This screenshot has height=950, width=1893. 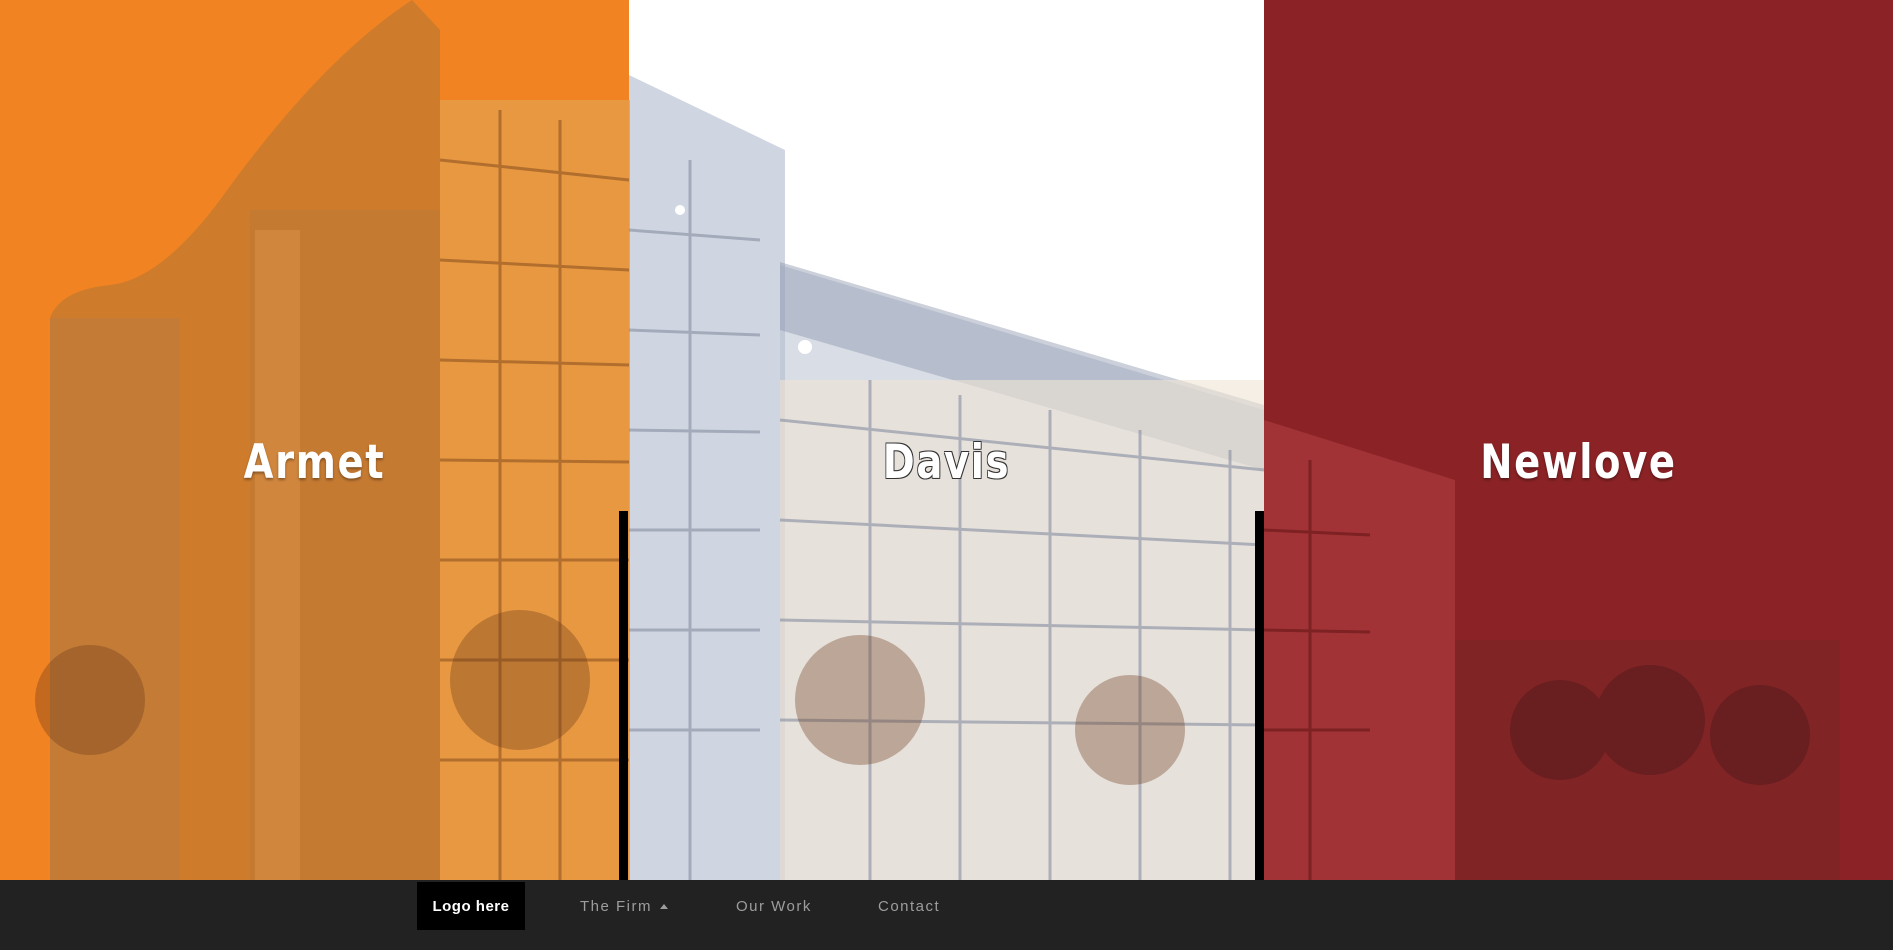 I want to click on nav-item-our-work: Our Work, so click(x=774, y=906).